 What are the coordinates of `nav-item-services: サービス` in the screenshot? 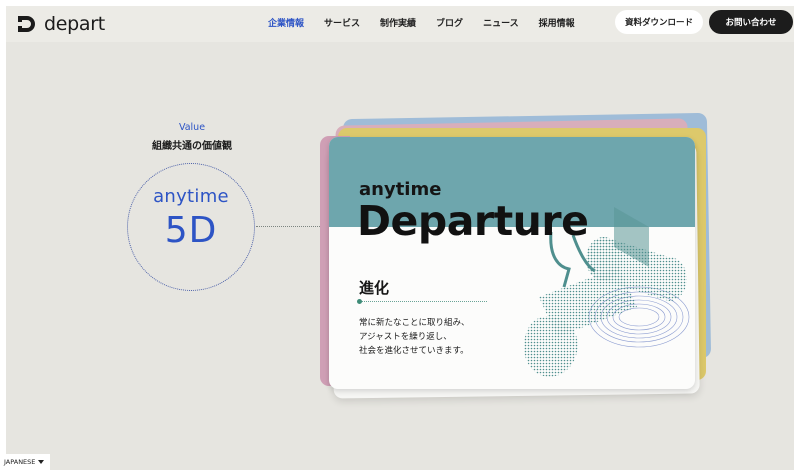 It's located at (342, 22).